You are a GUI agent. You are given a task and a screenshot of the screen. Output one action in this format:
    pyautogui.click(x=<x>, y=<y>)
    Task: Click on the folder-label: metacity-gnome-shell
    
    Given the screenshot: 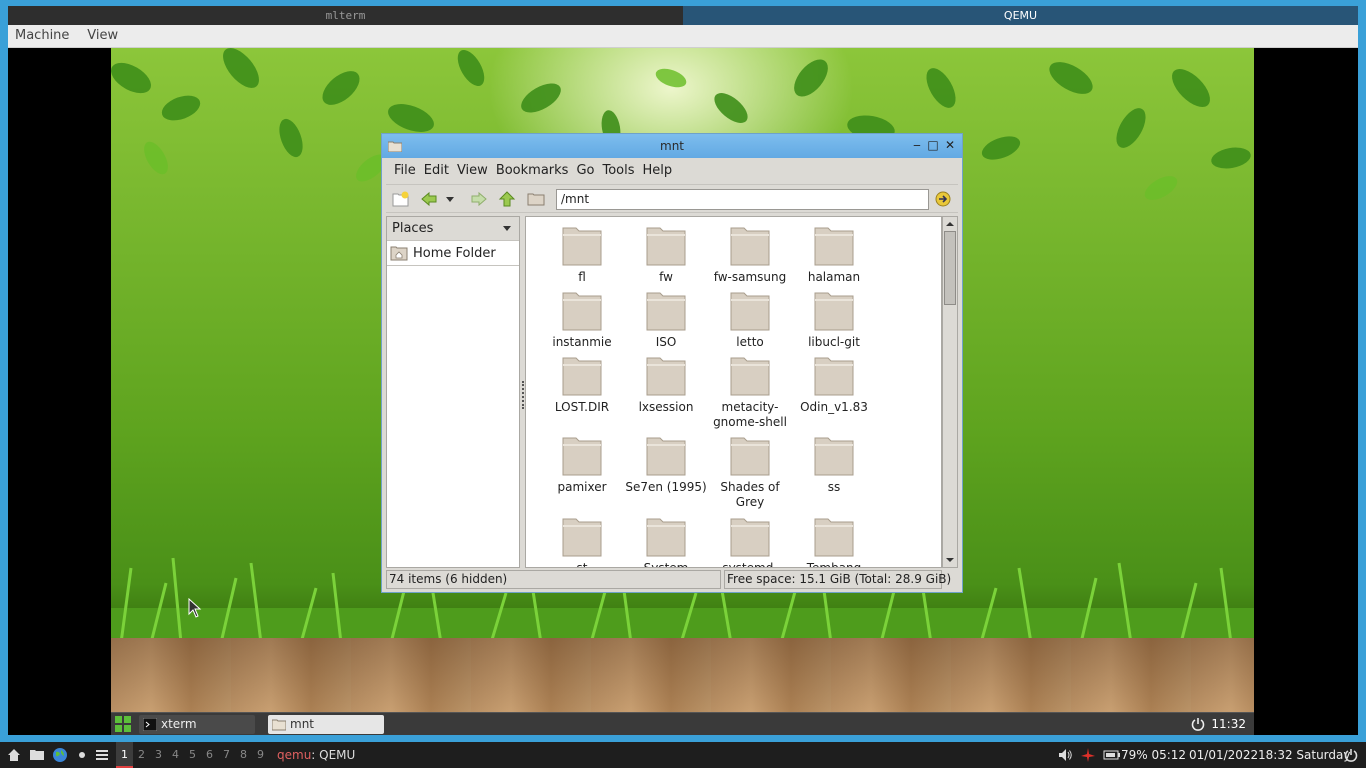 What is the action you would take?
    pyautogui.click(x=750, y=414)
    